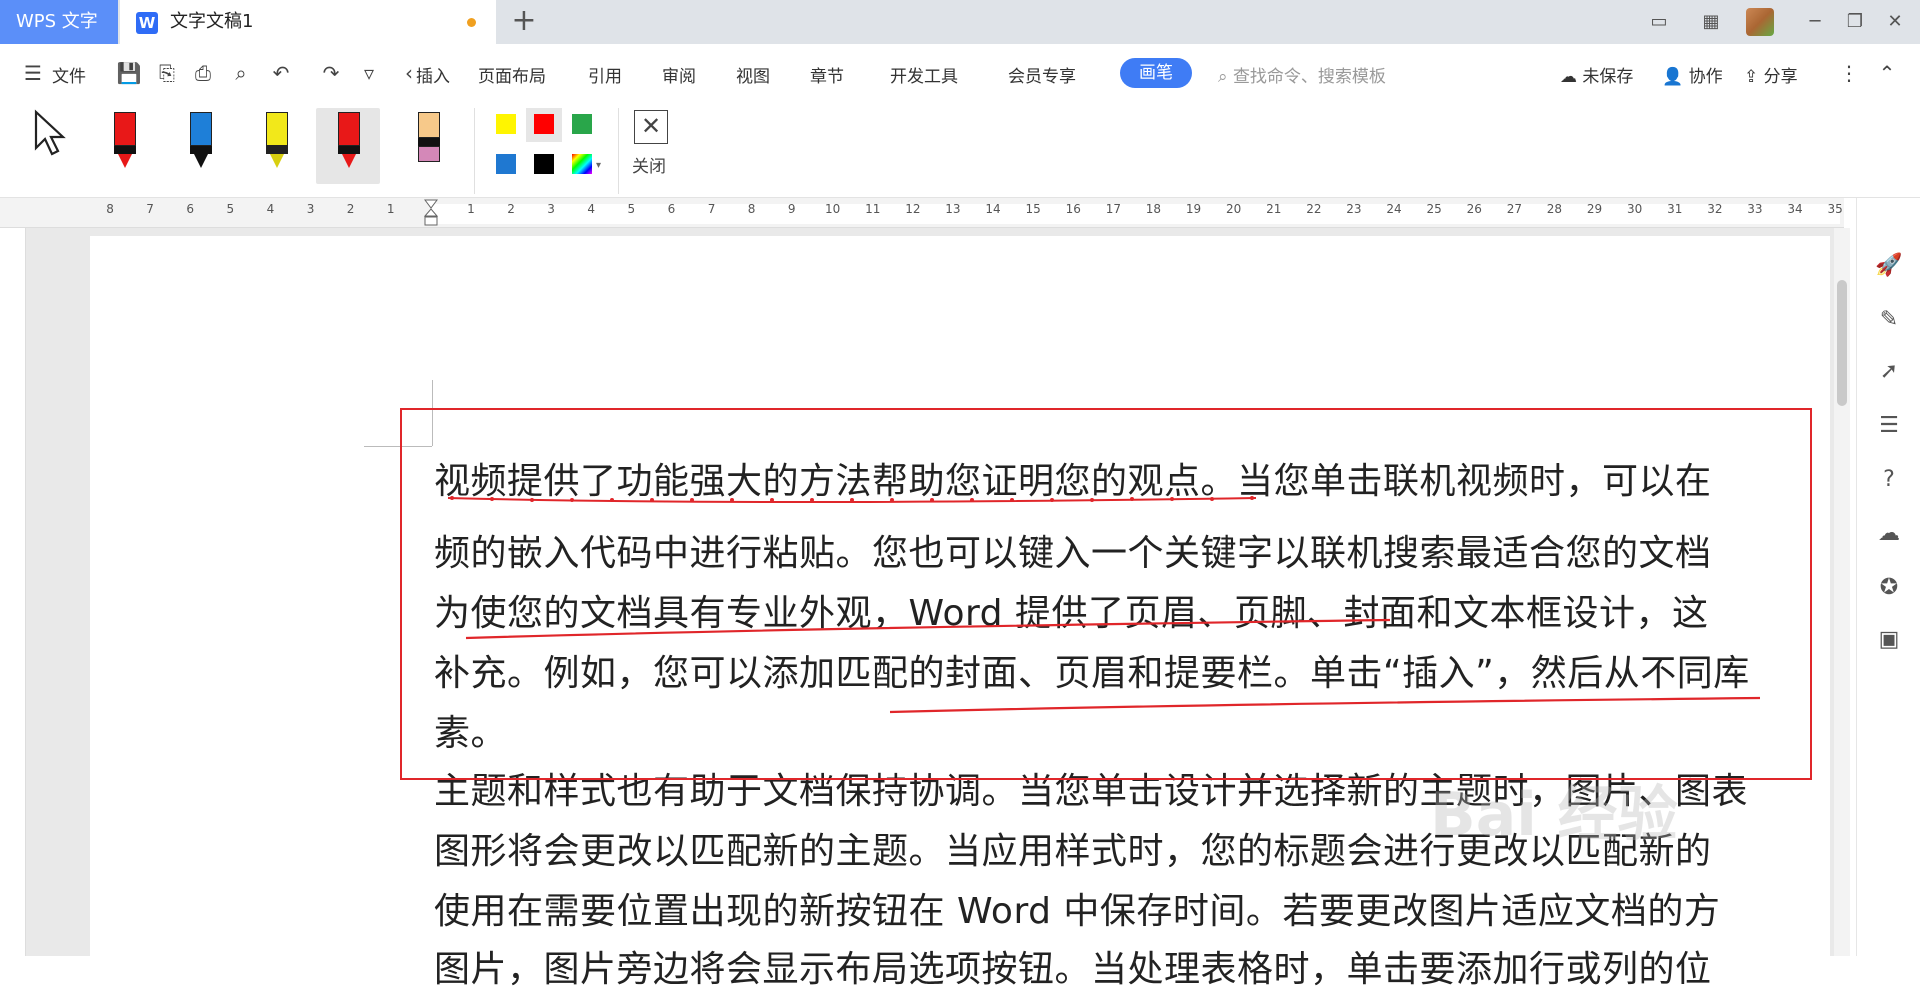 The height and width of the screenshot is (992, 1920). What do you see at coordinates (59, 22) in the screenshot?
I see `app-tab-wps: WPS 文字` at bounding box center [59, 22].